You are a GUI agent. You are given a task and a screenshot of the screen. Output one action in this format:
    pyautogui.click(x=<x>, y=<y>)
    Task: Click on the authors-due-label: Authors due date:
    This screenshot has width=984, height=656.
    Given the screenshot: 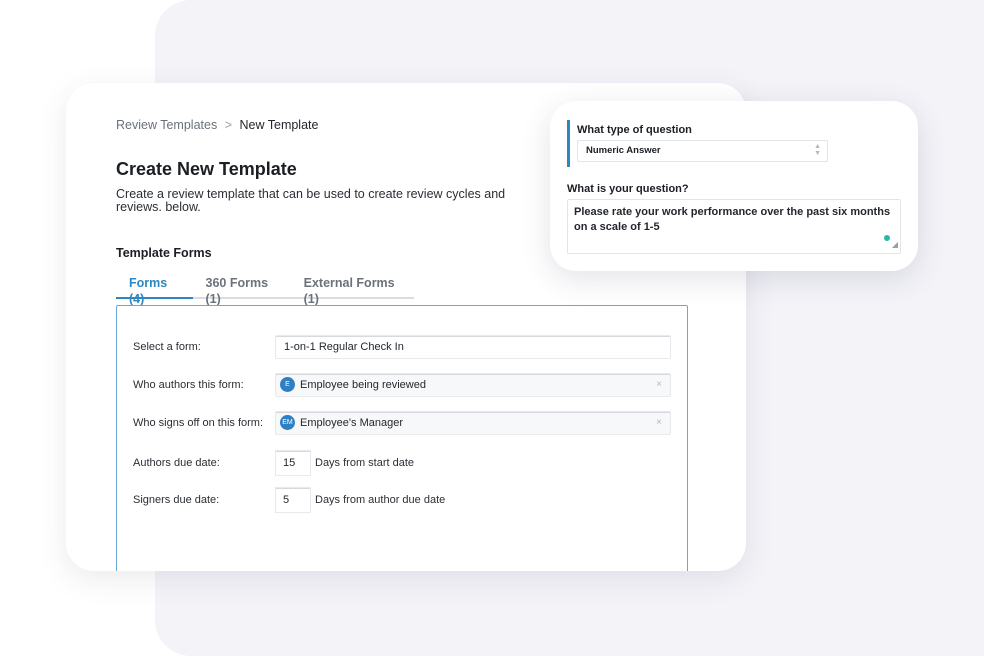 What is the action you would take?
    pyautogui.click(x=176, y=463)
    